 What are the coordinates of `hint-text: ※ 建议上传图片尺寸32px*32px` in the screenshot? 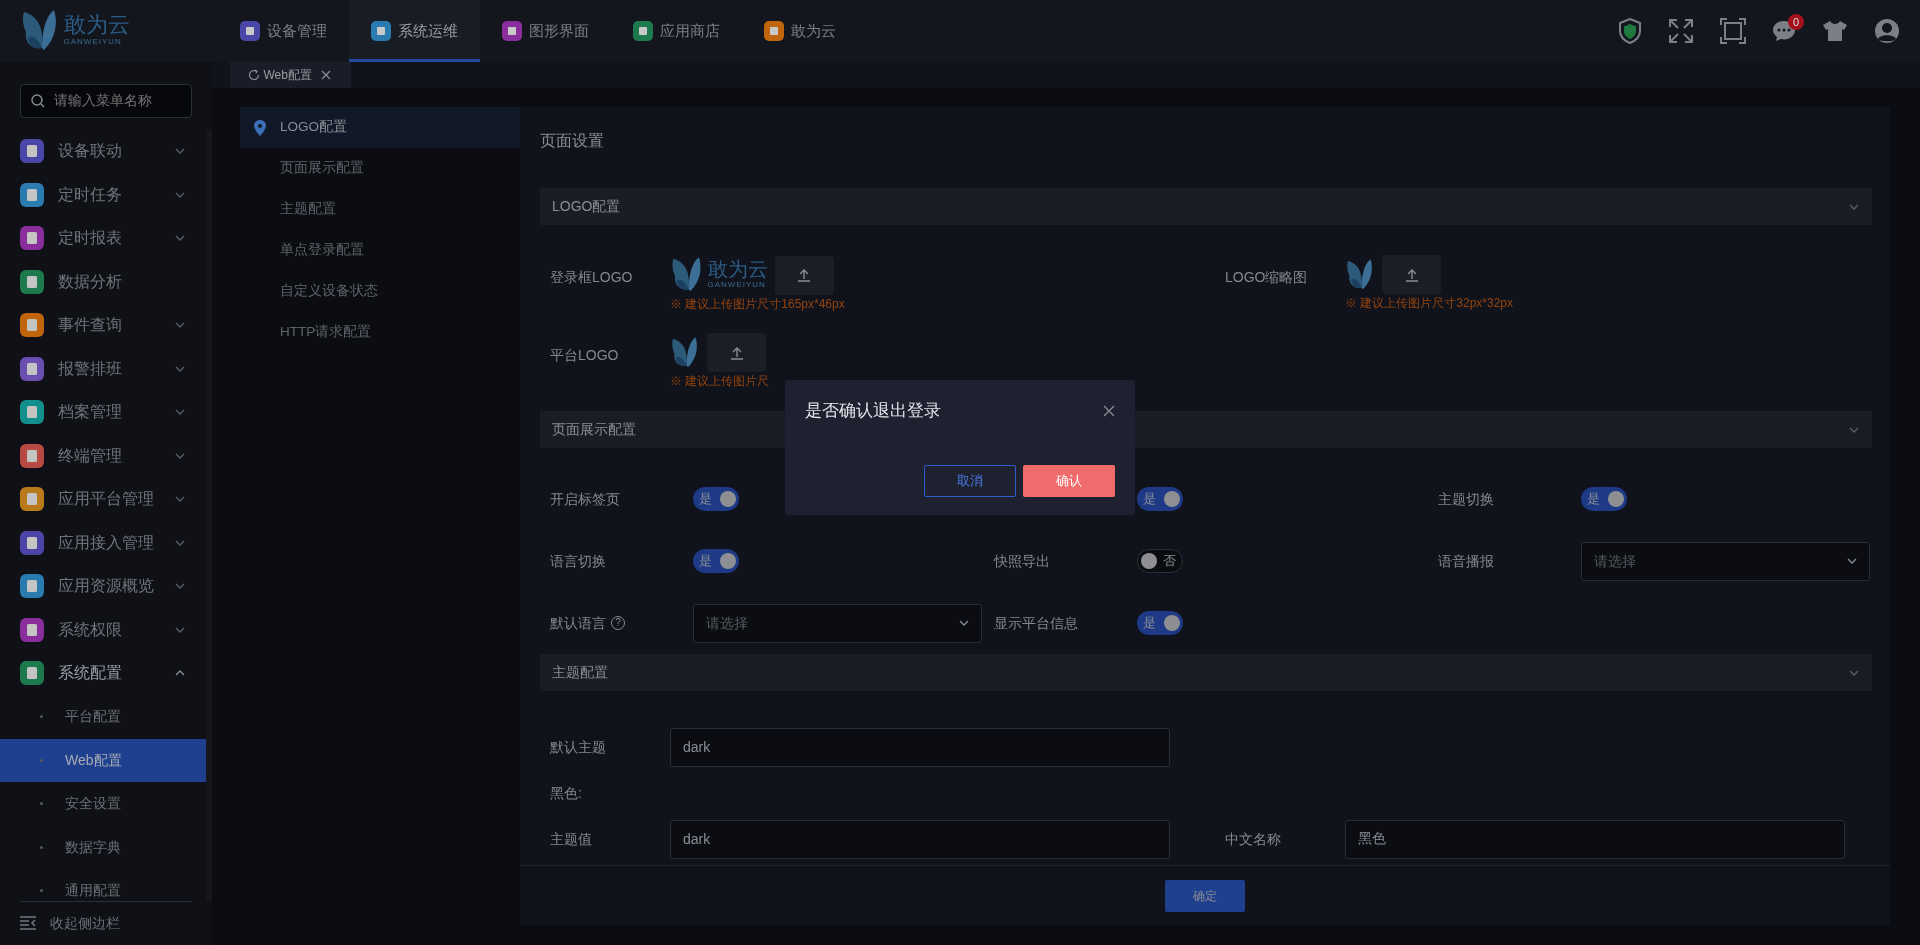 It's located at (1429, 303).